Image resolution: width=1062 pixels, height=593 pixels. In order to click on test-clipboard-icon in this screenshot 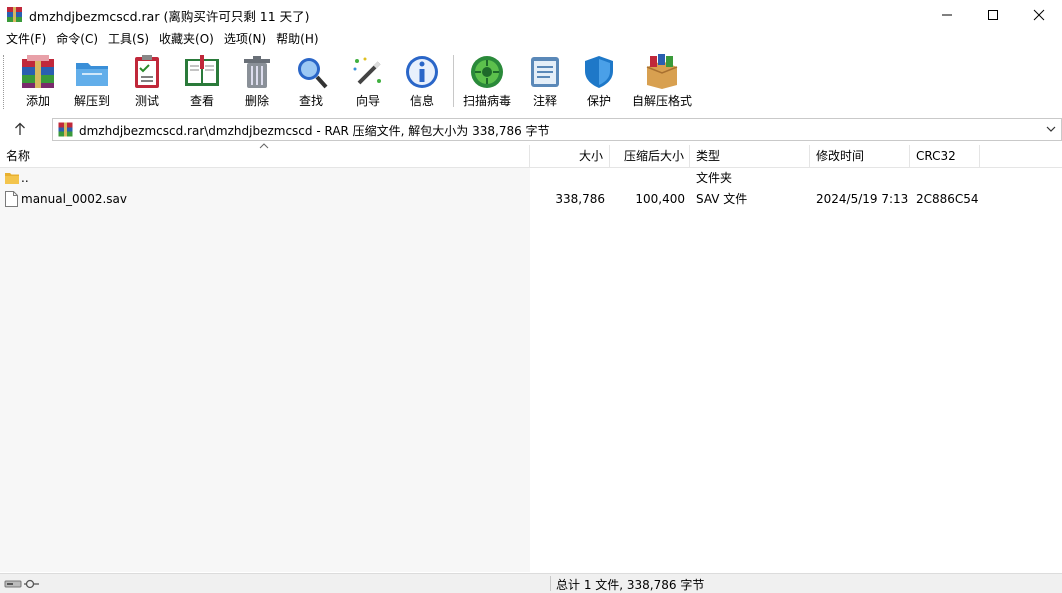, I will do `click(147, 71)`.